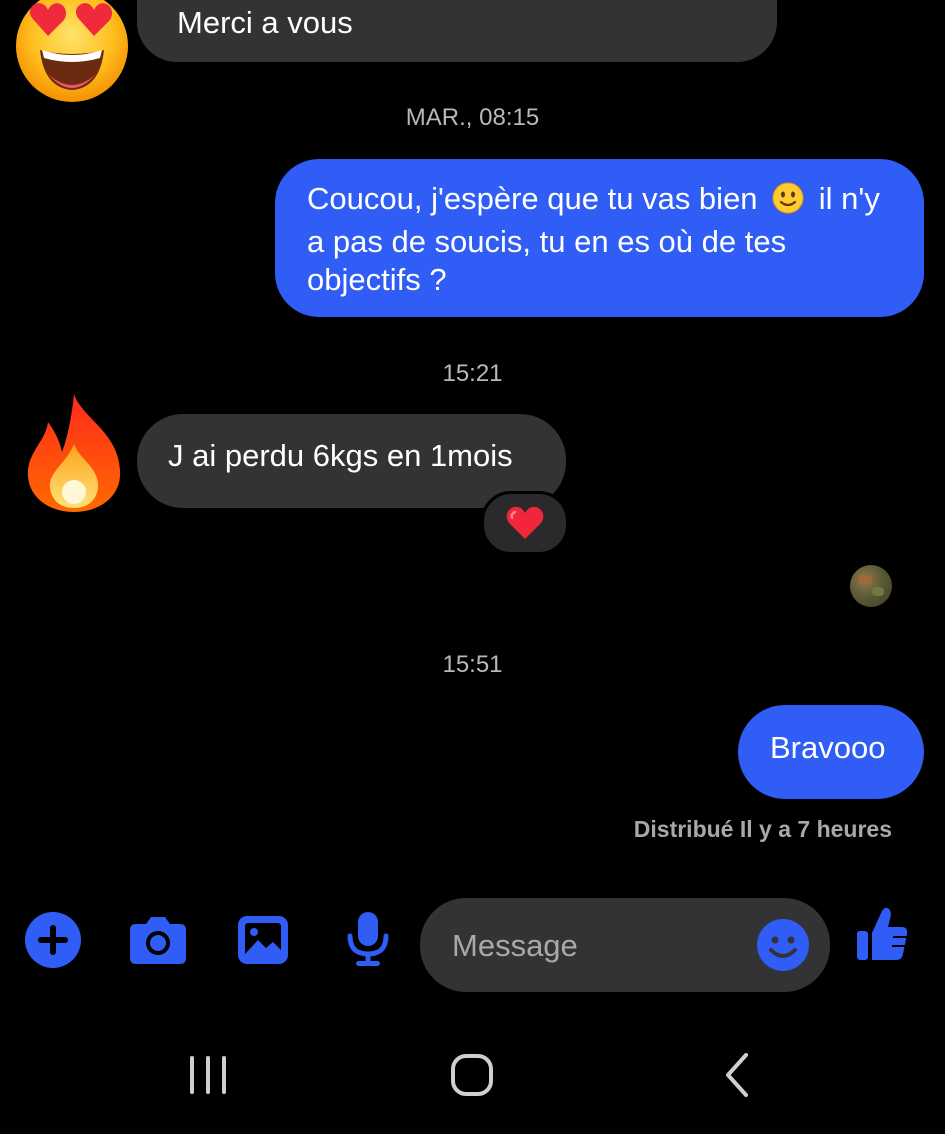 This screenshot has height=1134, width=945. What do you see at coordinates (472, 373) in the screenshot?
I see `timestamp: 15:21` at bounding box center [472, 373].